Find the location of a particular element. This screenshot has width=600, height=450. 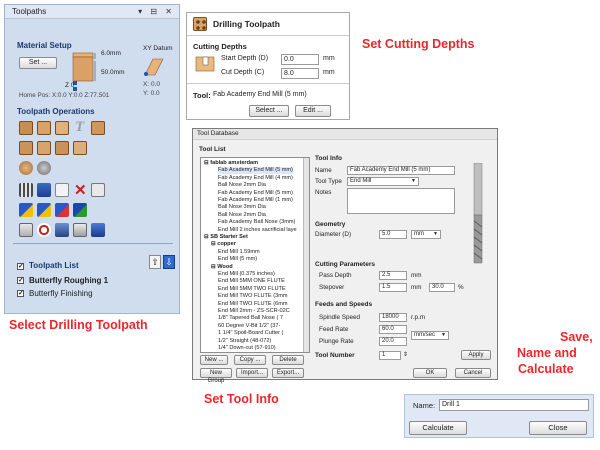

inlay-toolpath-icon is located at coordinates (62, 128).